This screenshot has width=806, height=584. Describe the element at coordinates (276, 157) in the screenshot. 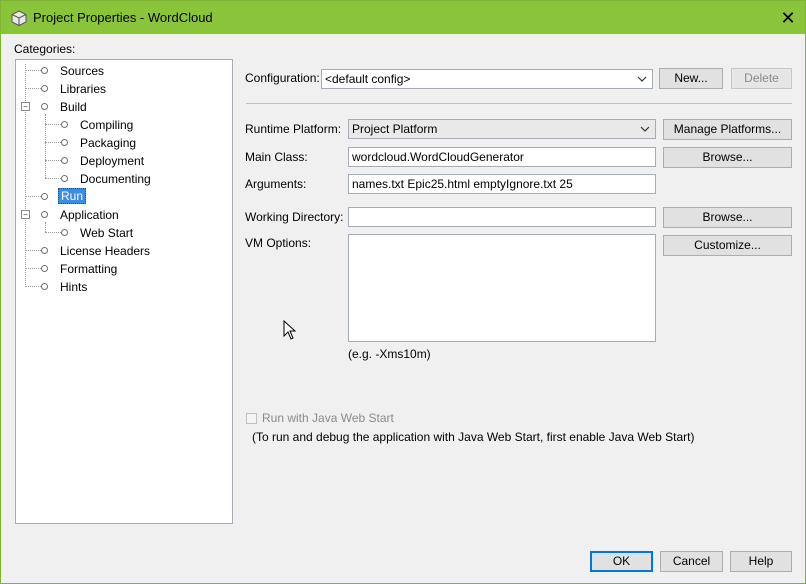

I see `main-class-label: Main Class:` at that location.